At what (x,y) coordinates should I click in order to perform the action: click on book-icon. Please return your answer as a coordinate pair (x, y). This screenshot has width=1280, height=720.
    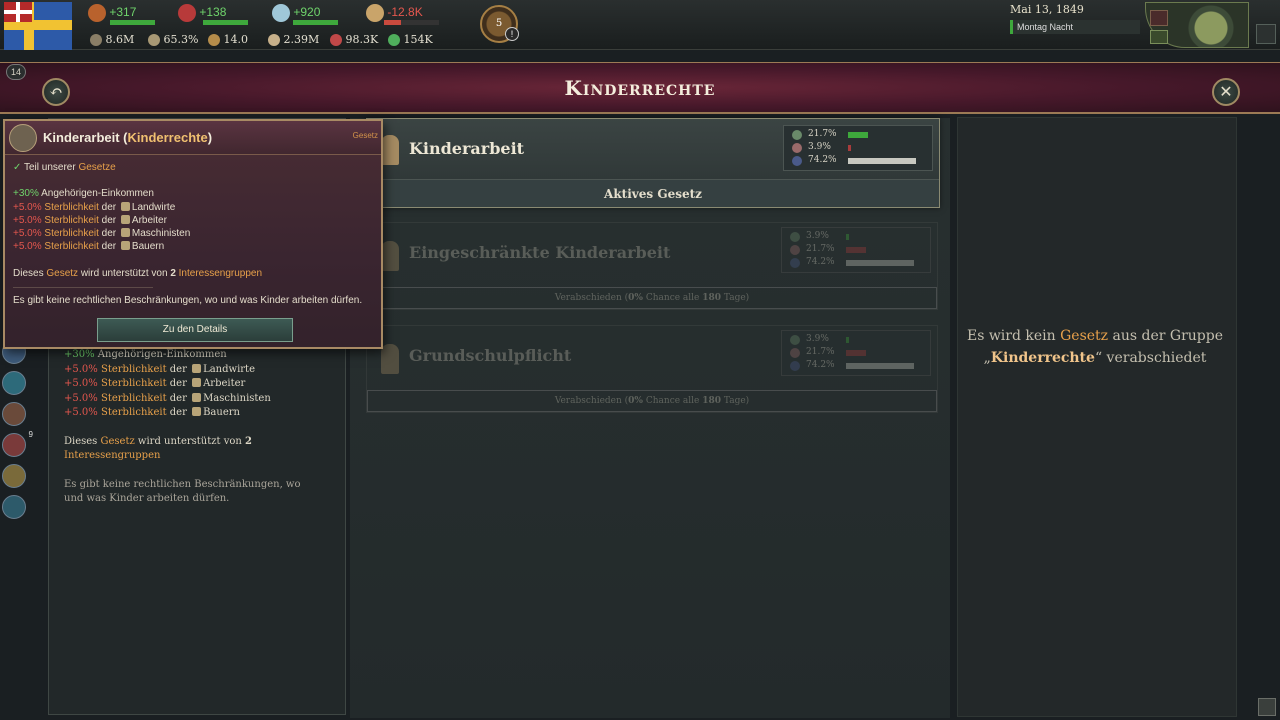
    Looking at the image, I should click on (154, 40).